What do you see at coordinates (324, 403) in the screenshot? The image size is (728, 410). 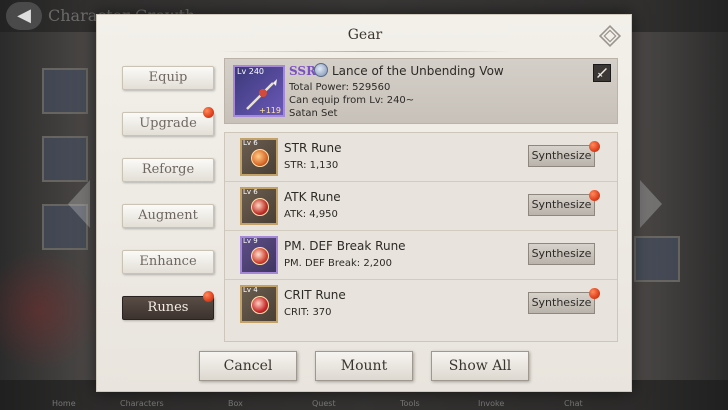 I see `nav-quest: Quest` at bounding box center [324, 403].